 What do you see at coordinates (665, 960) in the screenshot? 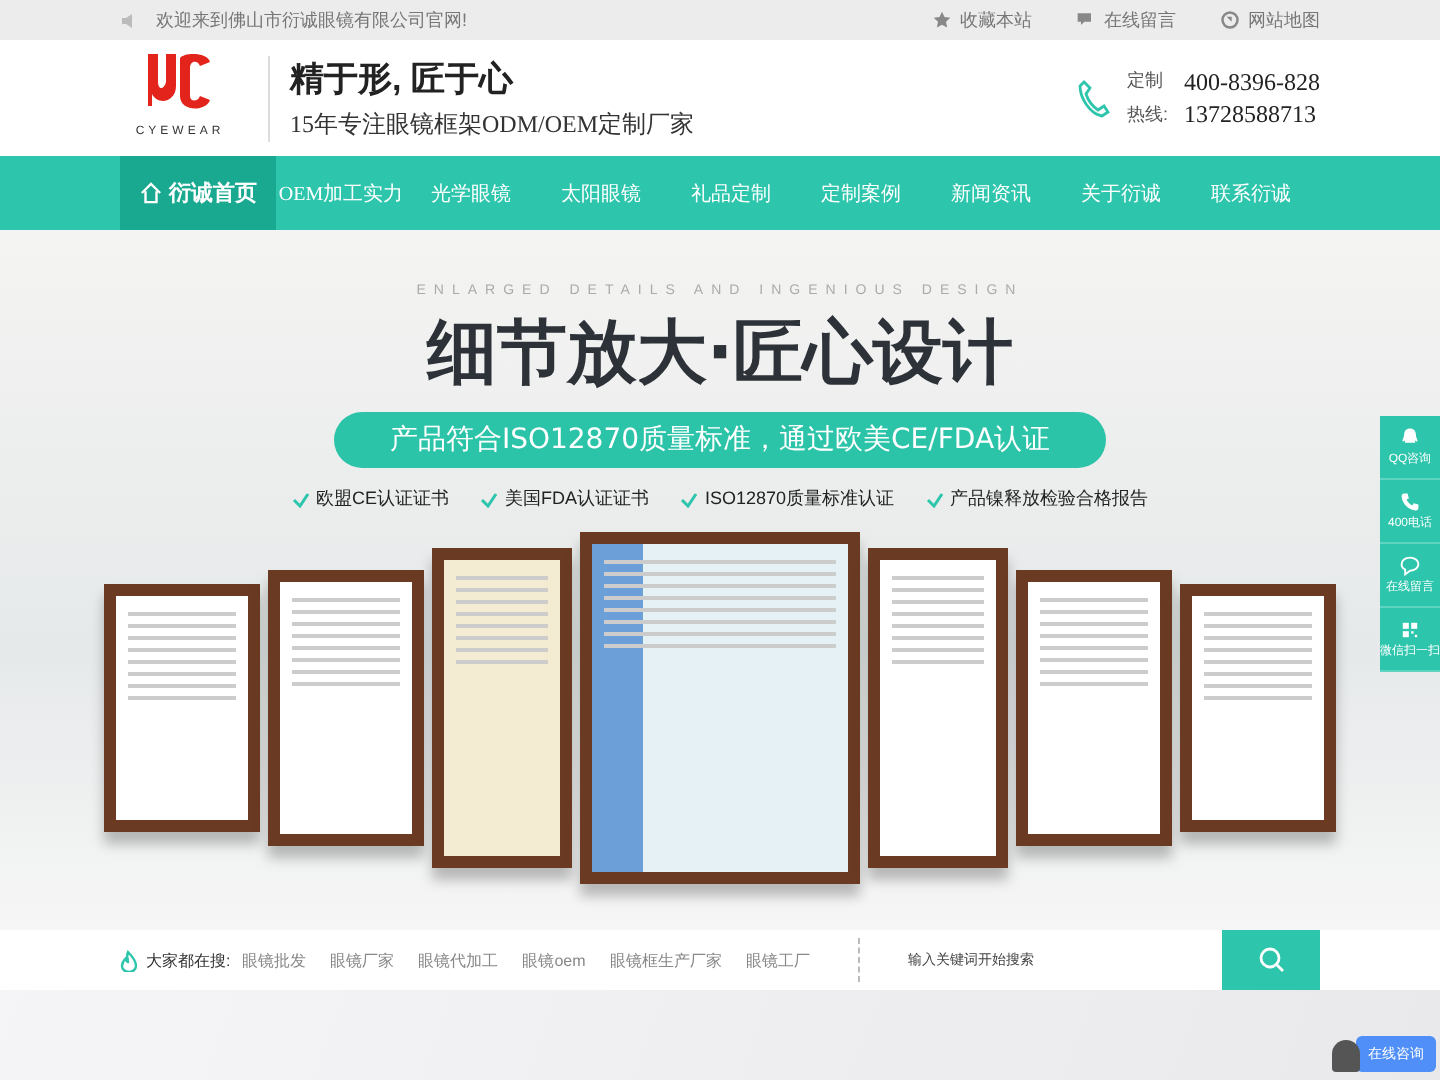
I see `keyword-link: 眼镜框生产厂家` at bounding box center [665, 960].